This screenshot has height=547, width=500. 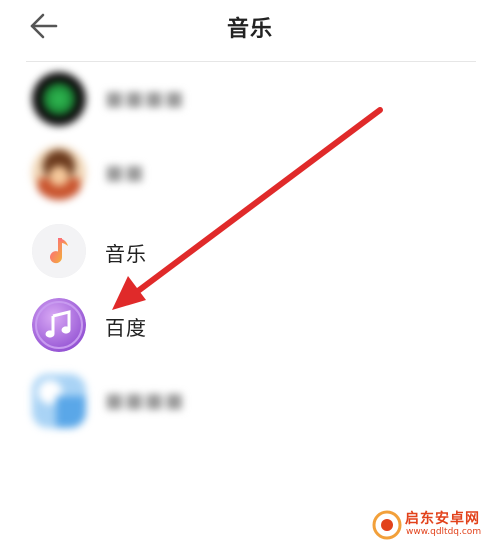 I want to click on watermark-logo-icon, so click(x=387, y=525).